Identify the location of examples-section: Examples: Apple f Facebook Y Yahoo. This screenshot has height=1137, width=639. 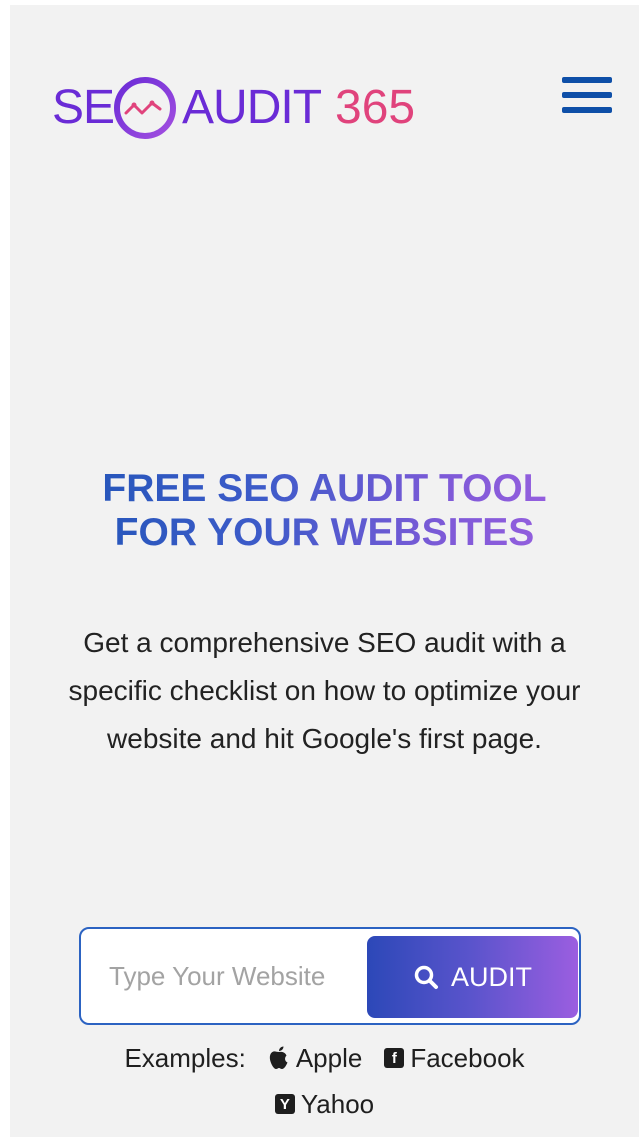
(324, 1081).